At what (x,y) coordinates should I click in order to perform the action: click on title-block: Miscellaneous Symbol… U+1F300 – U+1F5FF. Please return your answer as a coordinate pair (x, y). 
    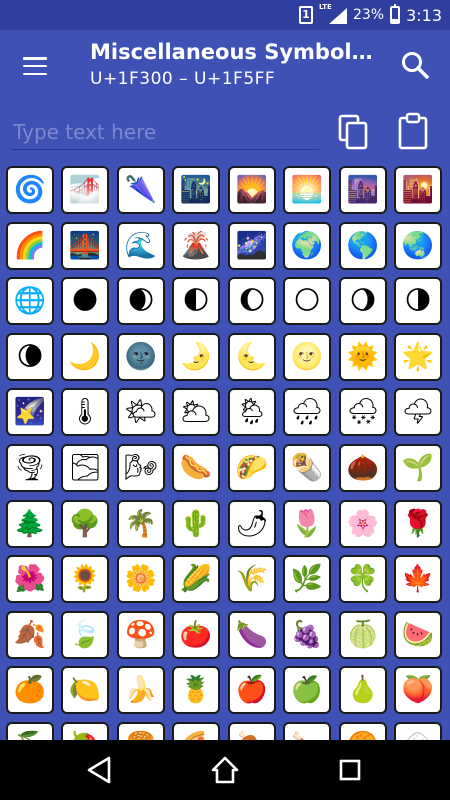
    Looking at the image, I should click on (235, 64).